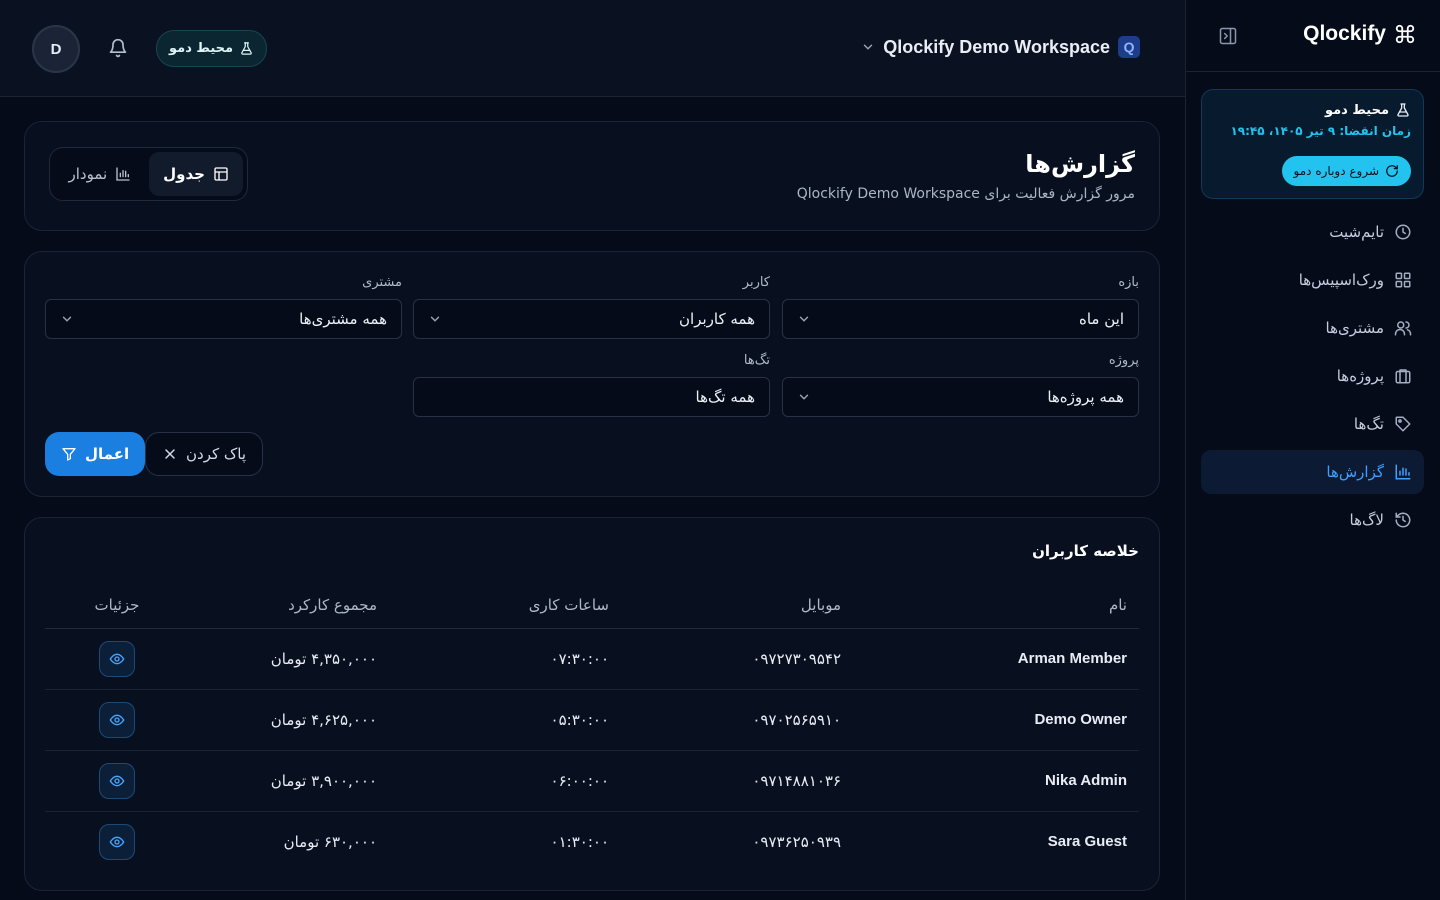 The image size is (1440, 900). What do you see at coordinates (996, 659) in the screenshot?
I see `row-name: Arman Member` at bounding box center [996, 659].